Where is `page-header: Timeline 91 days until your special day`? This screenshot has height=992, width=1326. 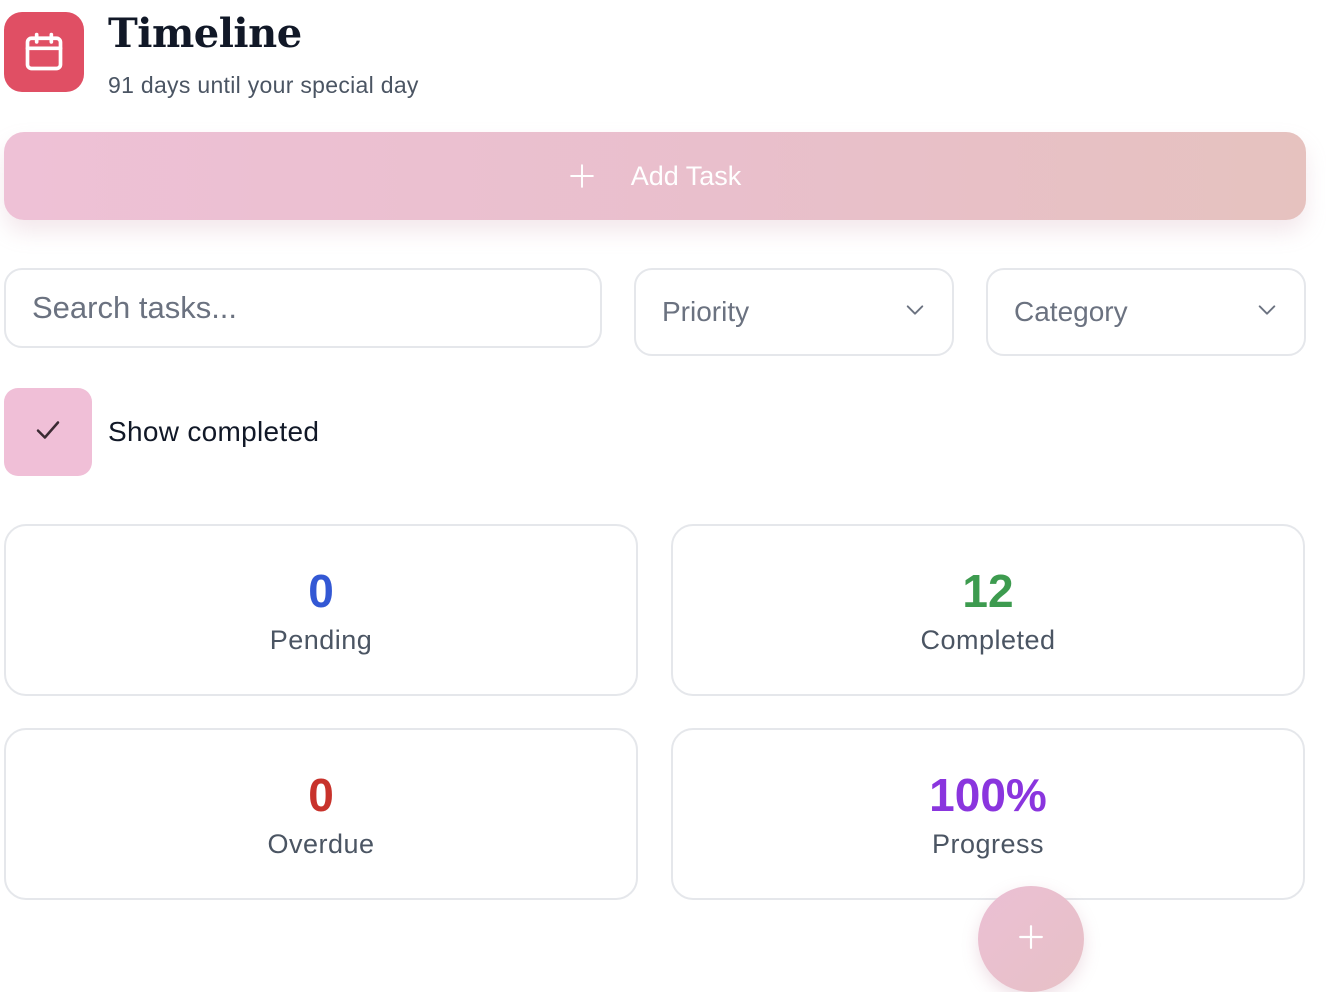 page-header: Timeline 91 days until your special day is located at coordinates (211, 55).